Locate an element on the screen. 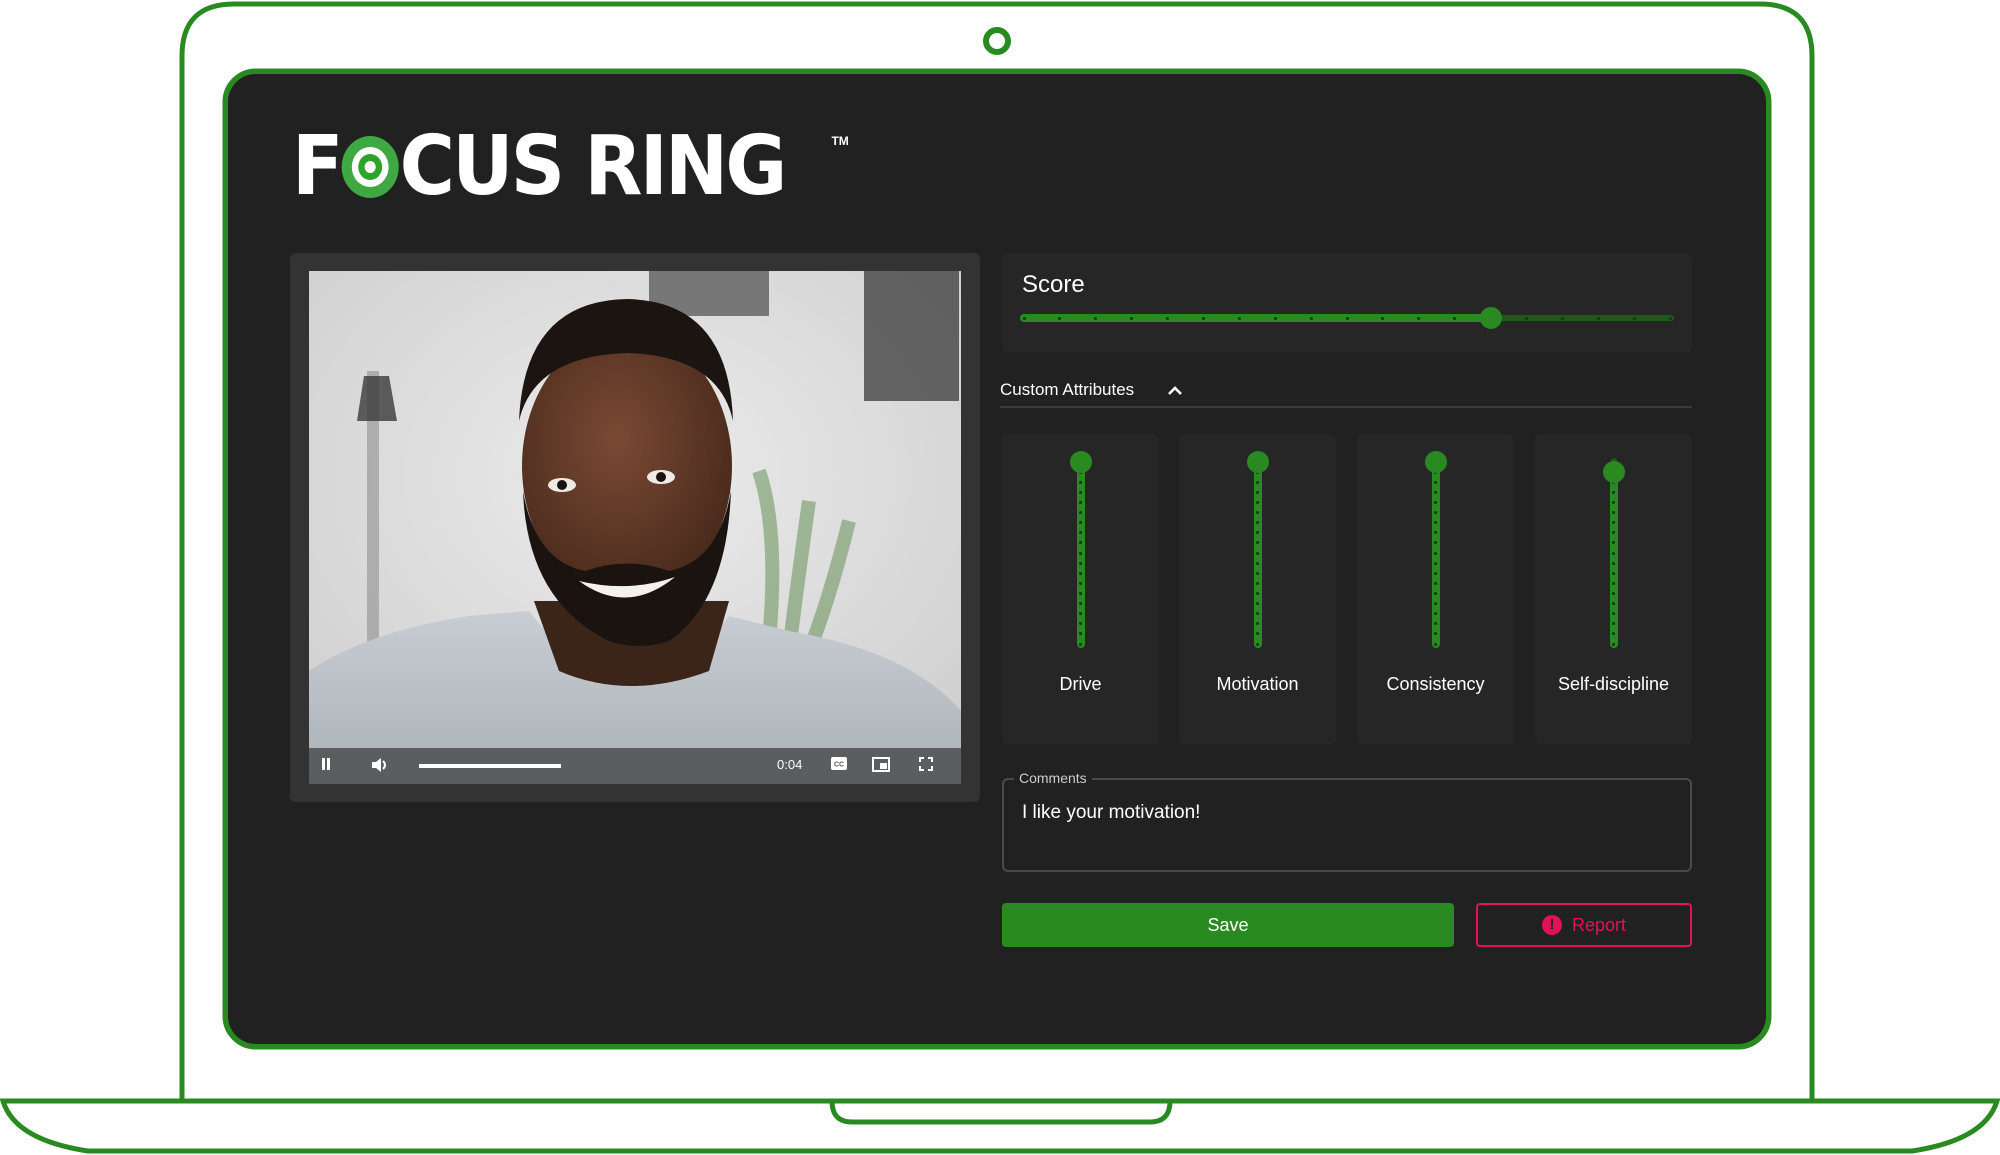  report-button-label: Report is located at coordinates (1599, 924).